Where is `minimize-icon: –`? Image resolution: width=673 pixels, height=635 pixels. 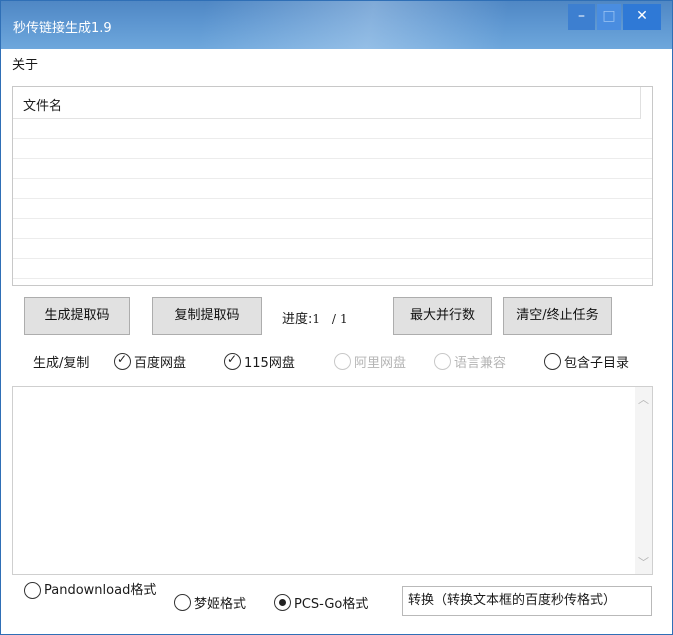
minimize-icon: – is located at coordinates (581, 16).